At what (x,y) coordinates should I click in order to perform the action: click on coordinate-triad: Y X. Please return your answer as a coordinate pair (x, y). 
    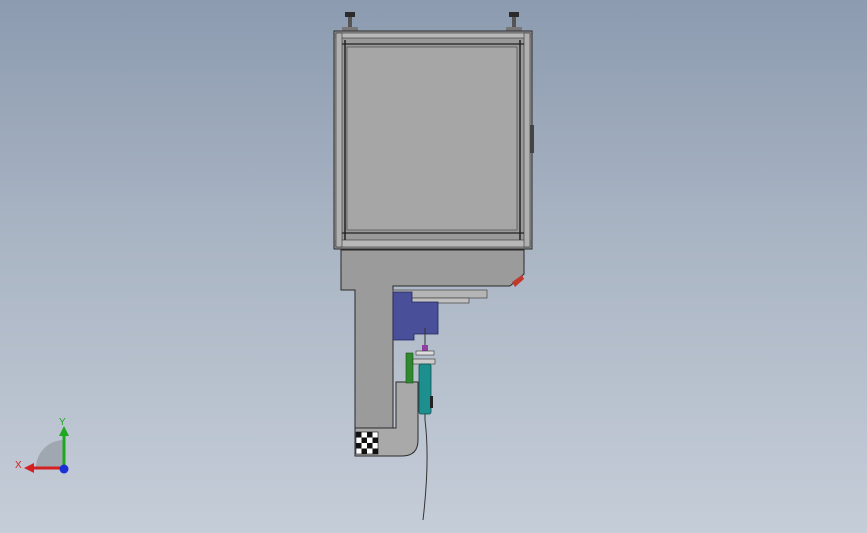
    Looking at the image, I should click on (47, 447).